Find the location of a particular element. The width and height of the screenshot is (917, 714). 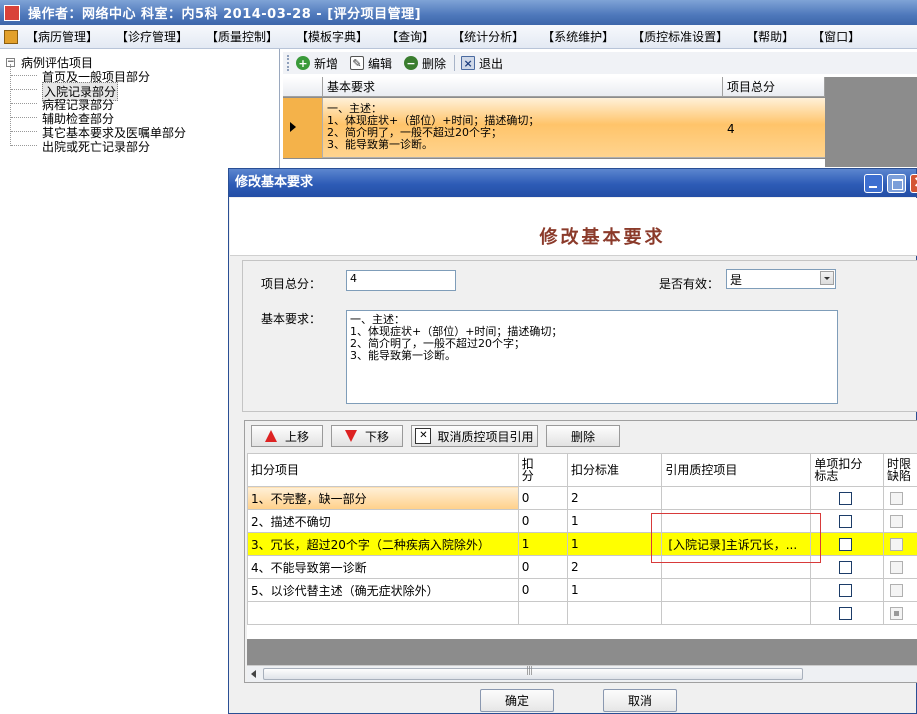

column-deduction-standard: 扣分标准 is located at coordinates (615, 470).